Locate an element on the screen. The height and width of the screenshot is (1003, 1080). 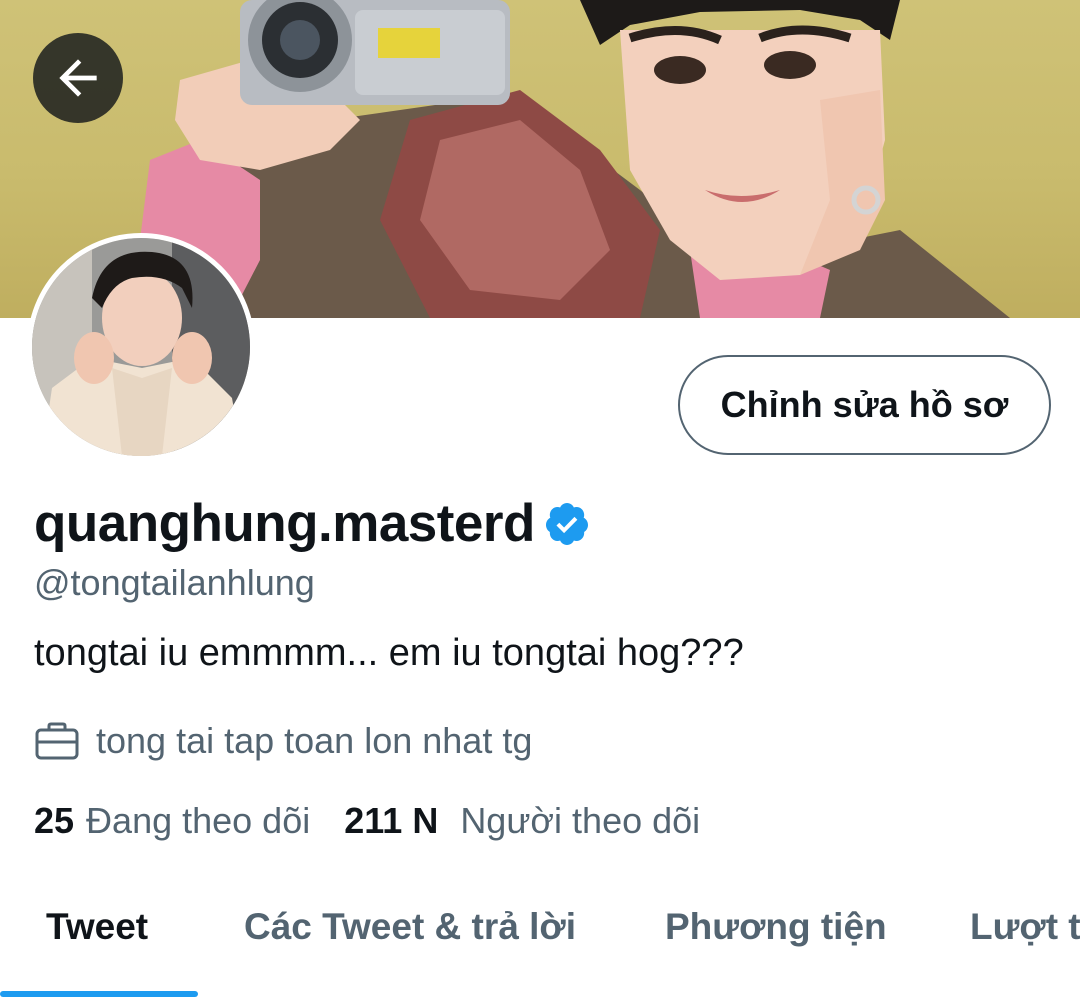
avatar is located at coordinates (141, 347).